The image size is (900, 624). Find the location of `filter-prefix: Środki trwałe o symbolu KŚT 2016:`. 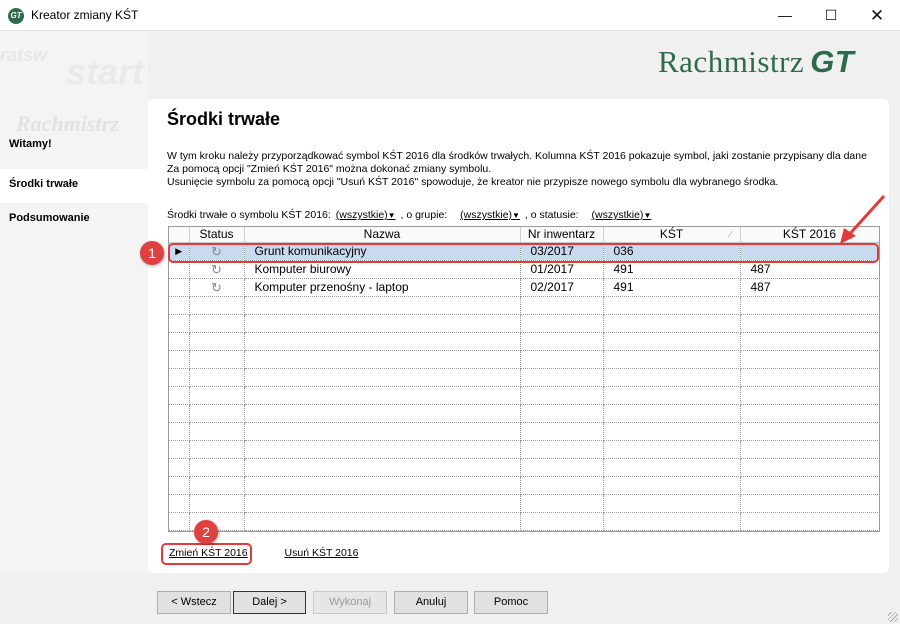

filter-prefix: Środki trwałe o symbolu KŚT 2016: is located at coordinates (249, 215).